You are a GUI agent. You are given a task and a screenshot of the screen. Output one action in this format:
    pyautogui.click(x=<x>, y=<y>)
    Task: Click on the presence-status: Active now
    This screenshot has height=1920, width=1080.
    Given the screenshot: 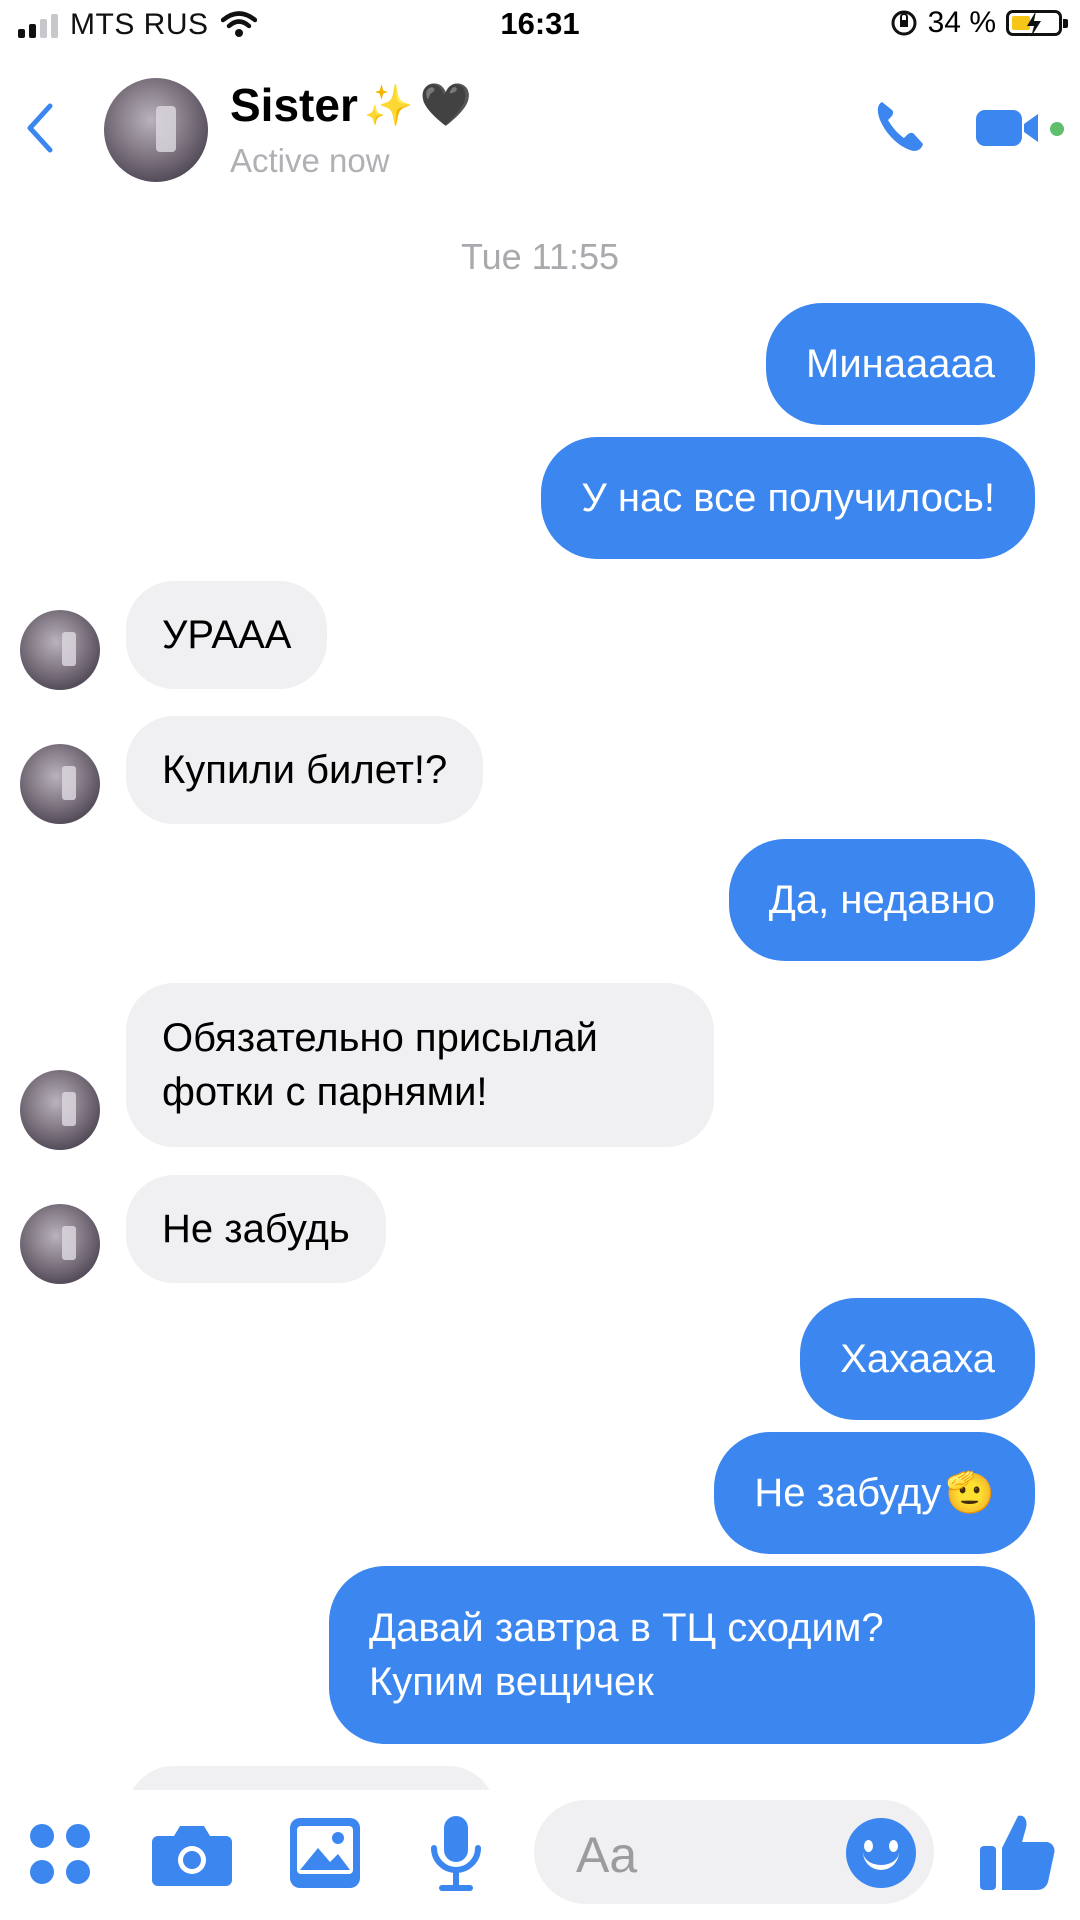 What is the action you would take?
    pyautogui.click(x=310, y=160)
    